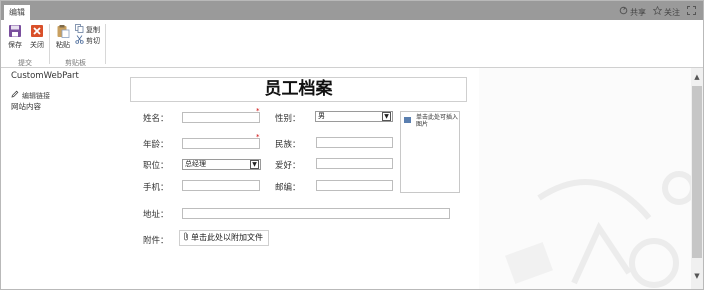 This screenshot has width=704, height=290. What do you see at coordinates (321, 116) in the screenshot?
I see `gender-selected: 男` at bounding box center [321, 116].